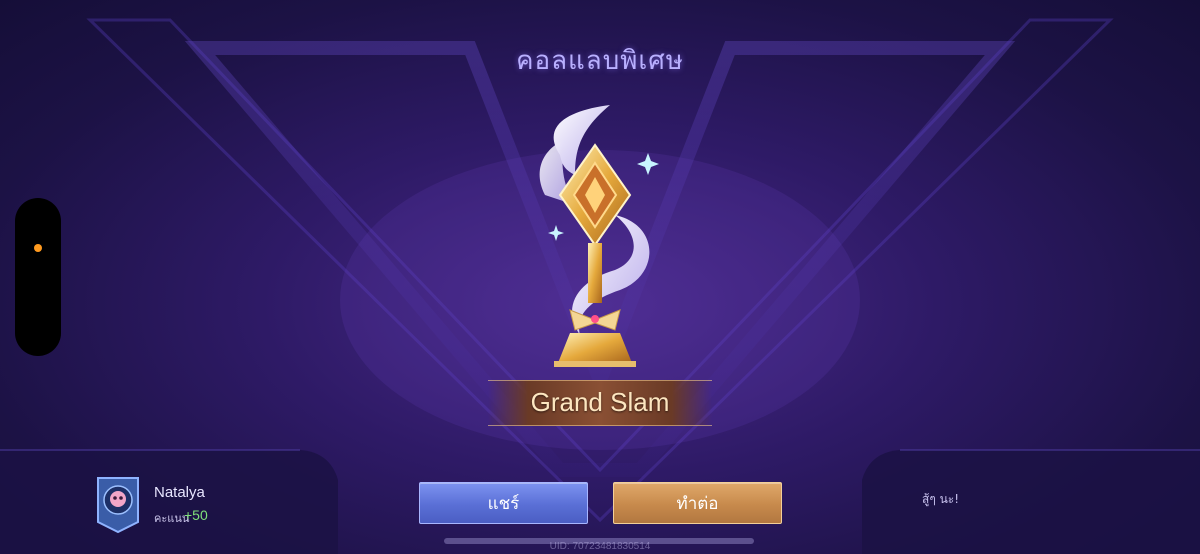 The width and height of the screenshot is (1200, 554). I want to click on trophy-icon, so click(599, 236).